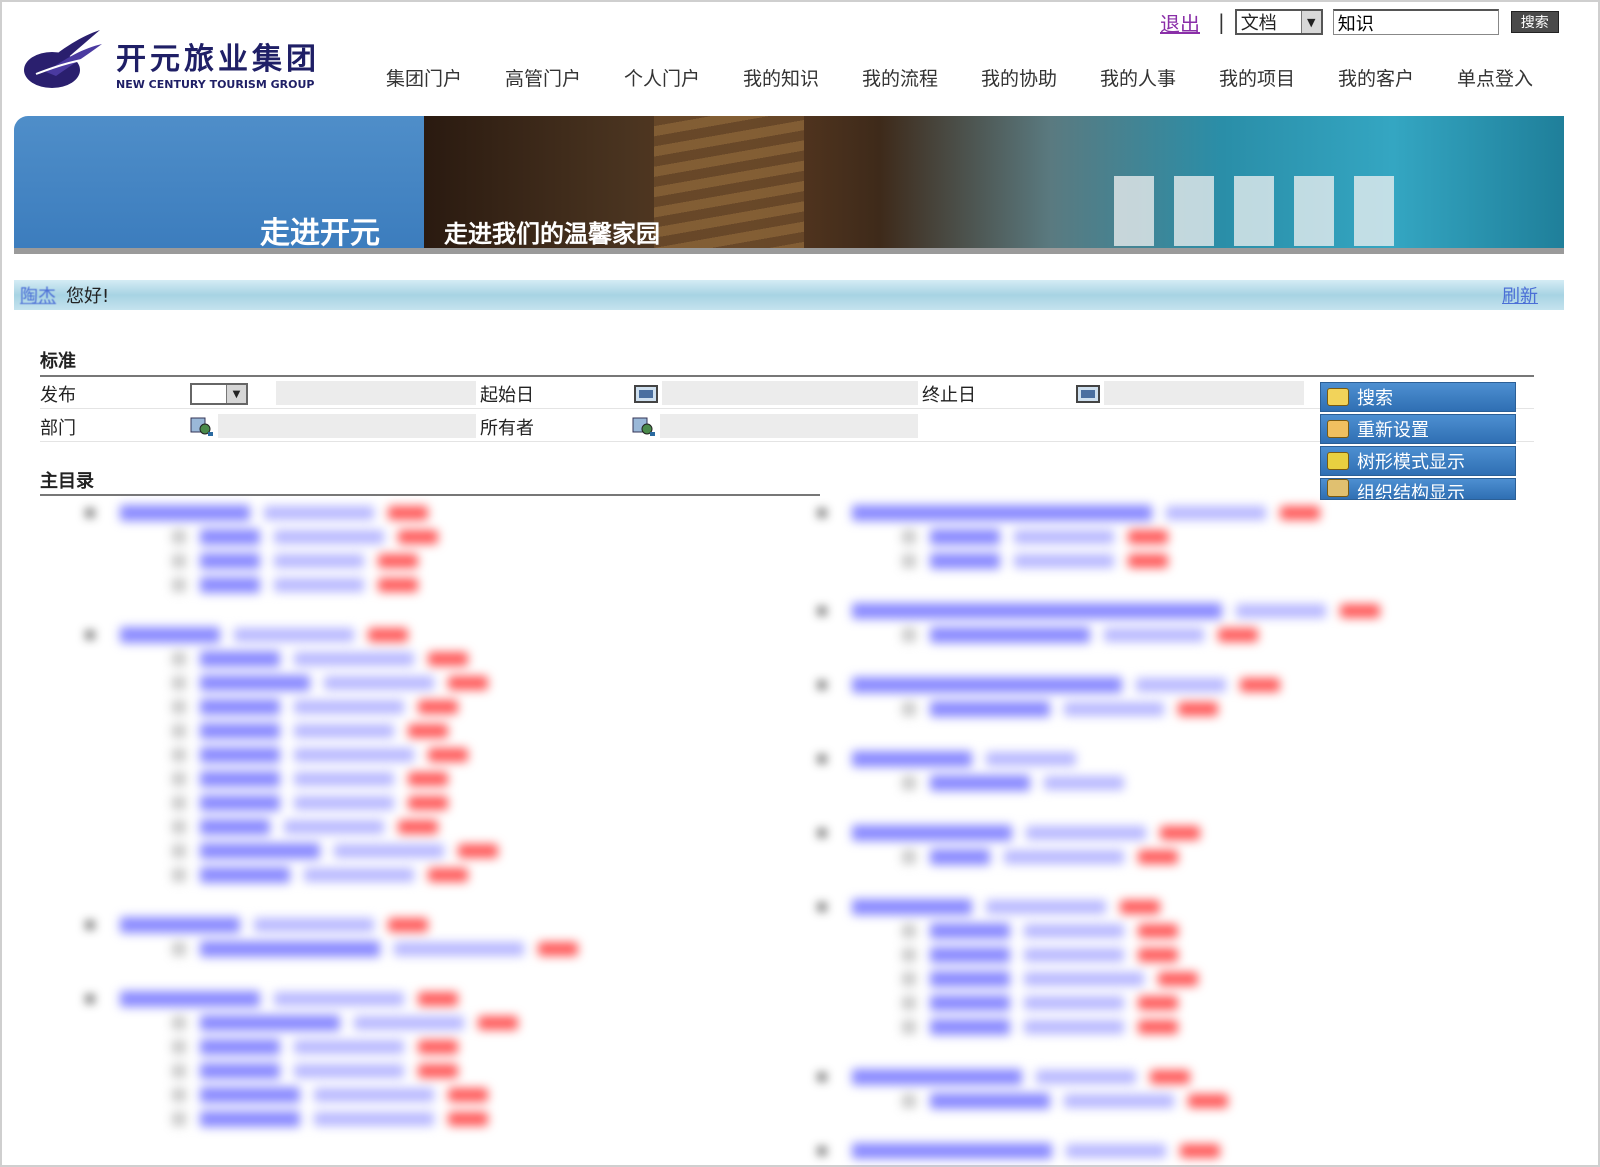 The height and width of the screenshot is (1167, 1600). I want to click on nav-item-my-workflow: 我的流程, so click(921, 77).